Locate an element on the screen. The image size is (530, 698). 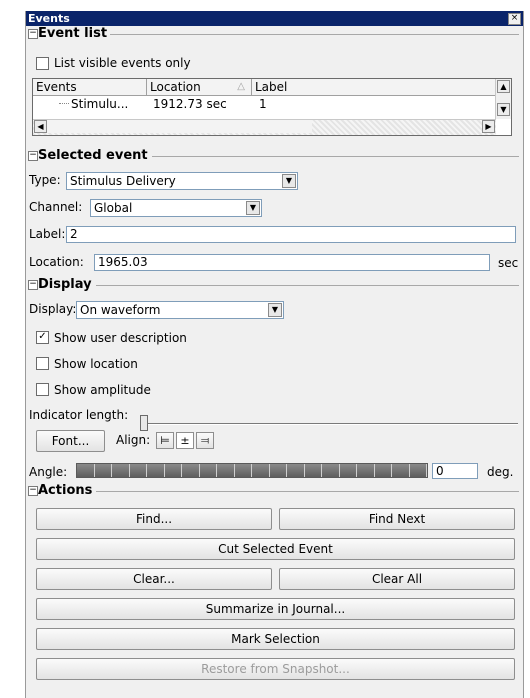
vertical-scrollbar: ▲ ▼ is located at coordinates (503, 99).